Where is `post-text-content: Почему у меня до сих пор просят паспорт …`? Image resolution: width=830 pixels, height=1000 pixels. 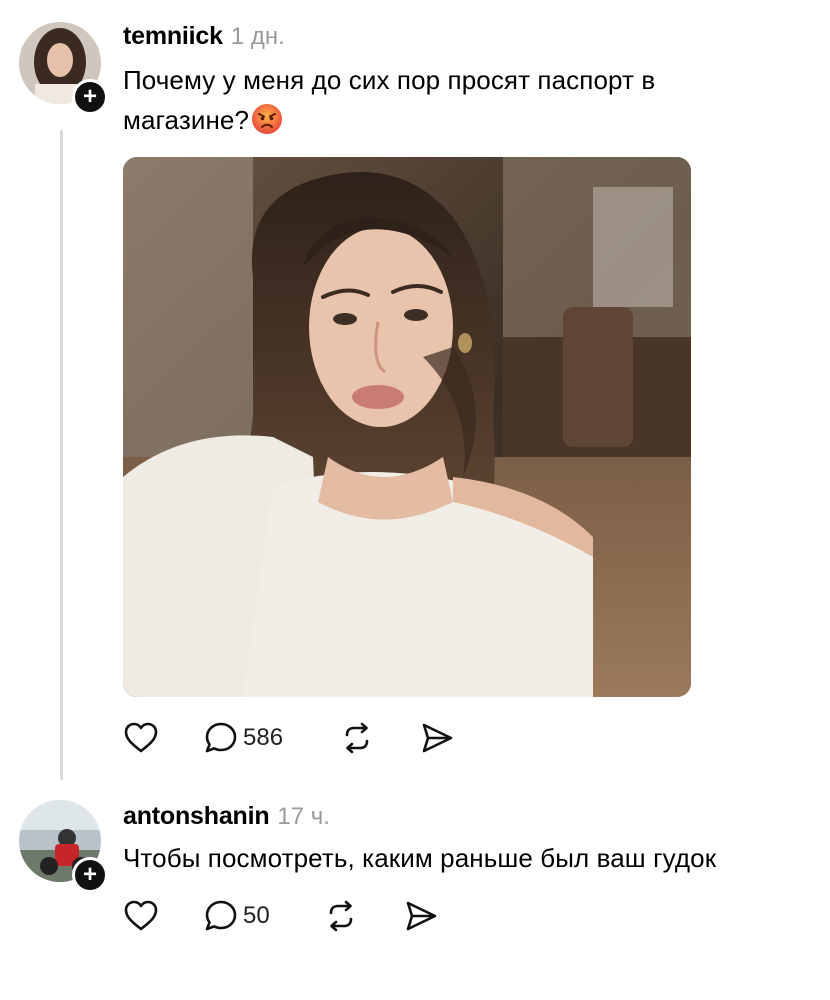 post-text-content: Почему у меня до сих пор просят паспорт … is located at coordinates (389, 100).